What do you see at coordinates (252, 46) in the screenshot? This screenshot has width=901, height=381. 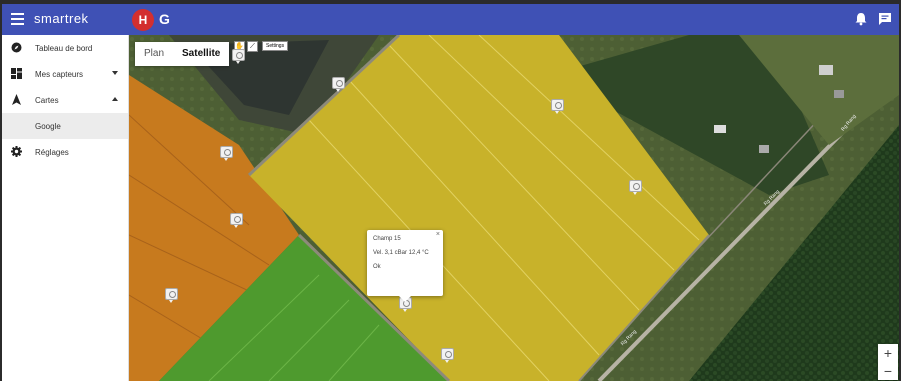 I see `polyline-tool-icon: ⟋` at bounding box center [252, 46].